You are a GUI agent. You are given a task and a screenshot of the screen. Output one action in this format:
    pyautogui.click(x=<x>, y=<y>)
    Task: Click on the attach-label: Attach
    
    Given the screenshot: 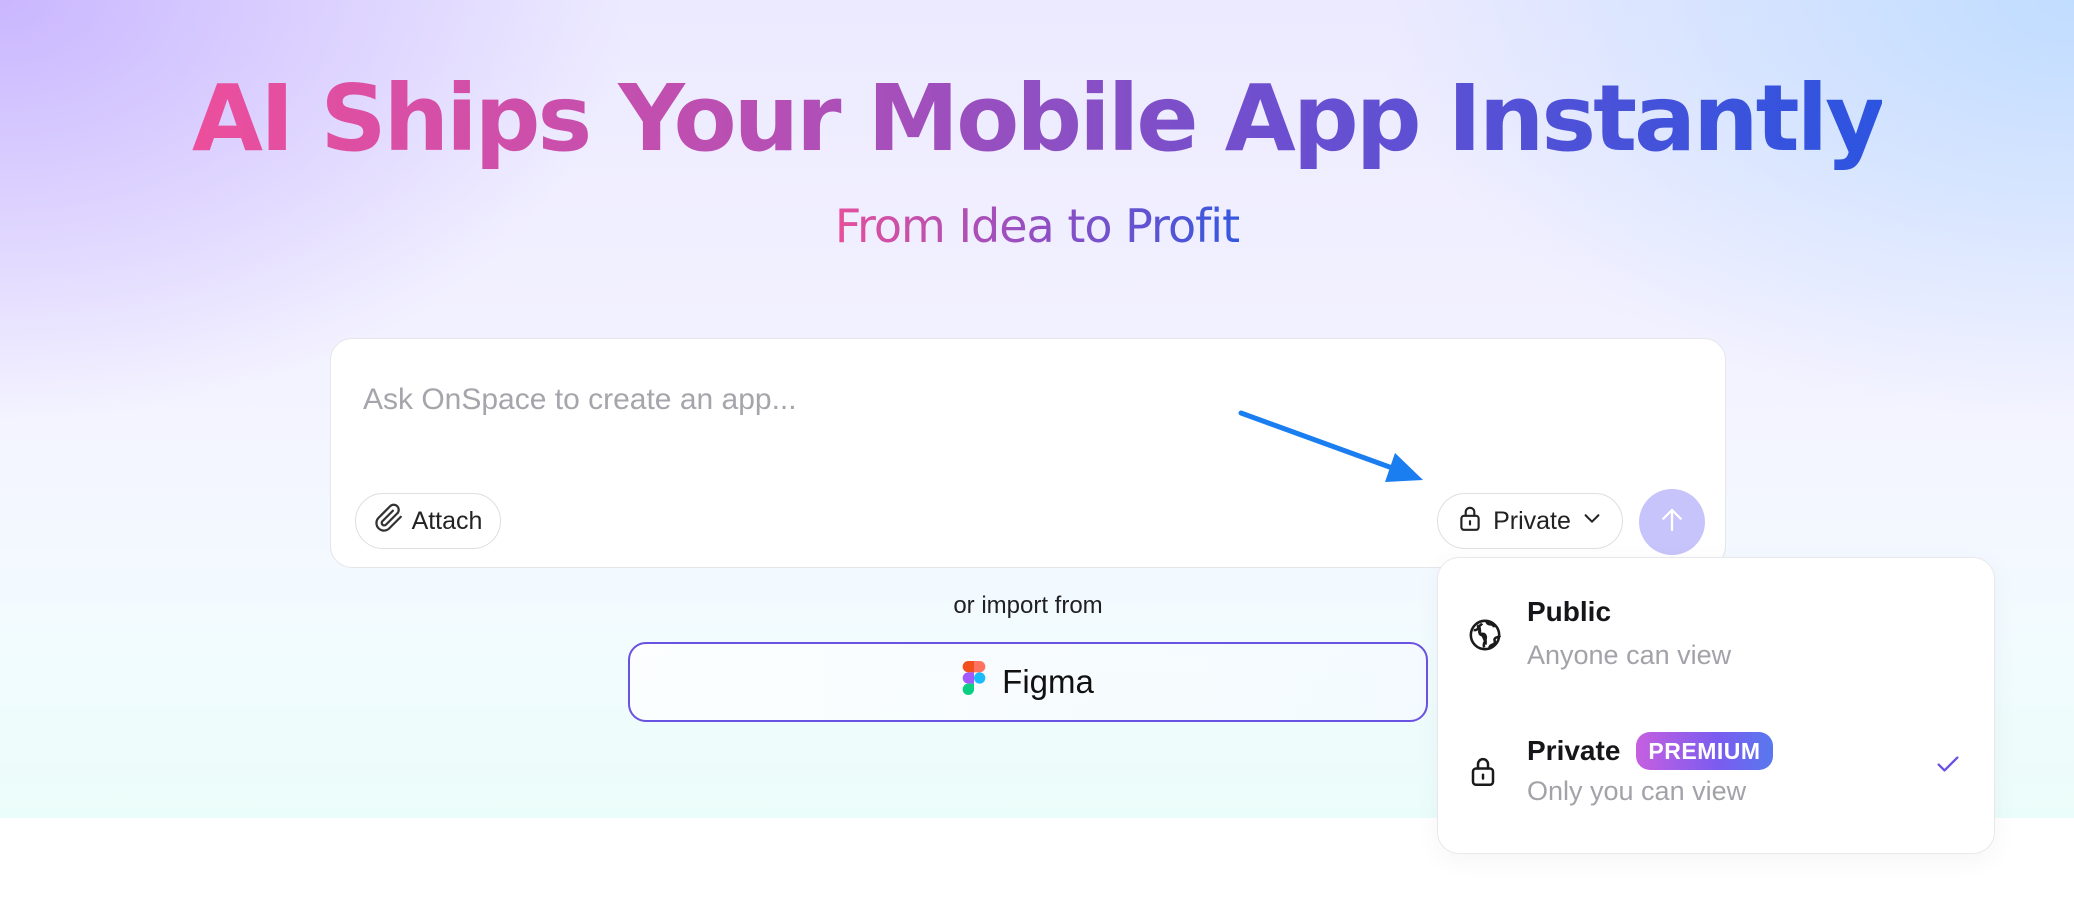 What is the action you would take?
    pyautogui.click(x=447, y=520)
    